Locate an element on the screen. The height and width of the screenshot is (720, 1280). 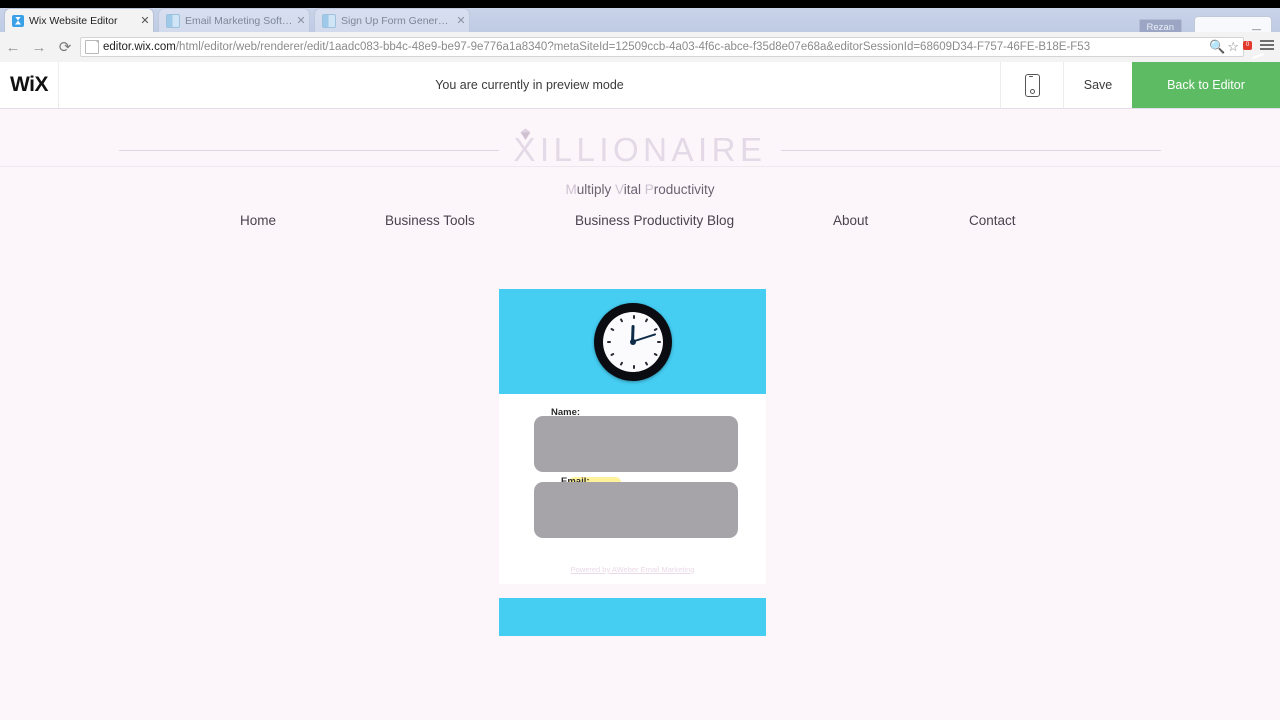
powered-by-link: Powered by AWeber Email Marketing is located at coordinates (632, 569).